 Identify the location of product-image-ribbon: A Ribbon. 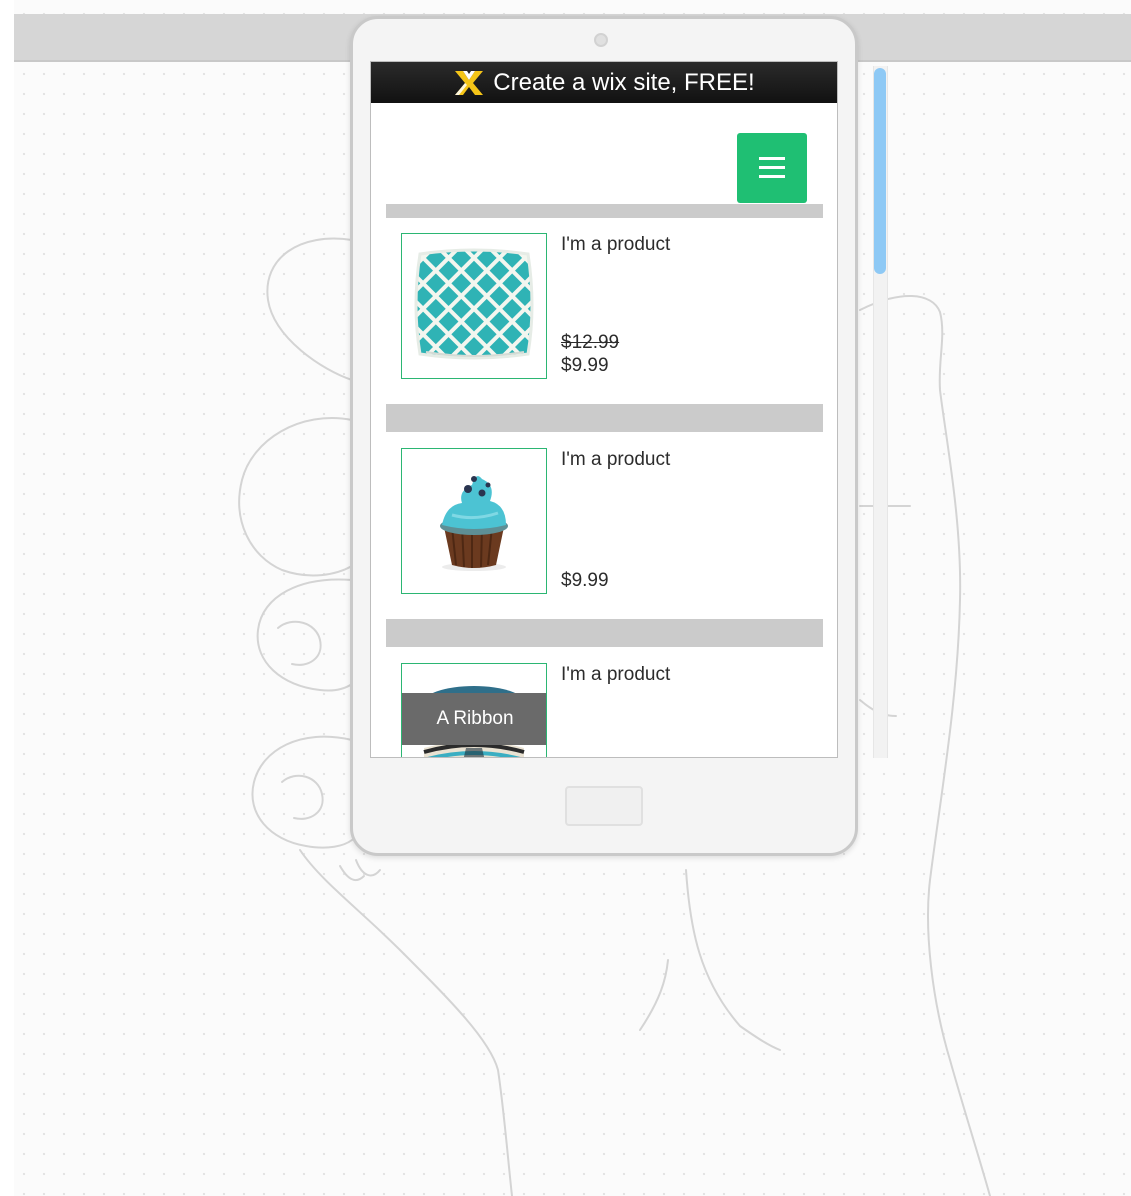
(474, 710).